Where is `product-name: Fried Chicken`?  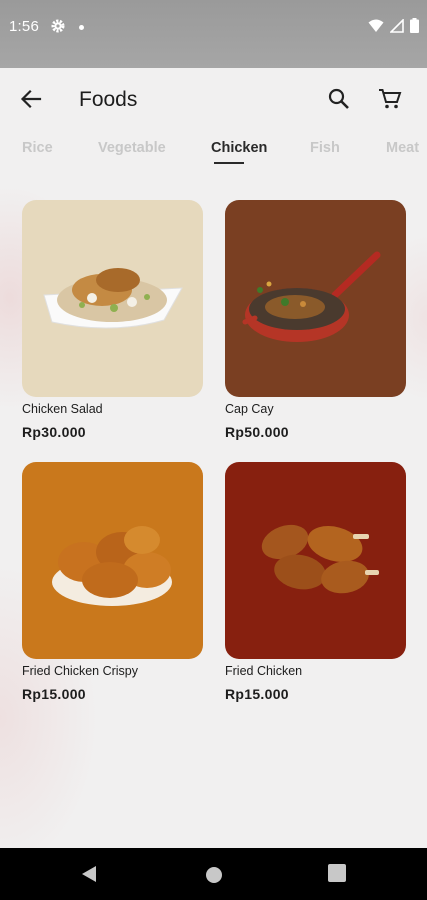
product-name: Fried Chicken is located at coordinates (264, 671).